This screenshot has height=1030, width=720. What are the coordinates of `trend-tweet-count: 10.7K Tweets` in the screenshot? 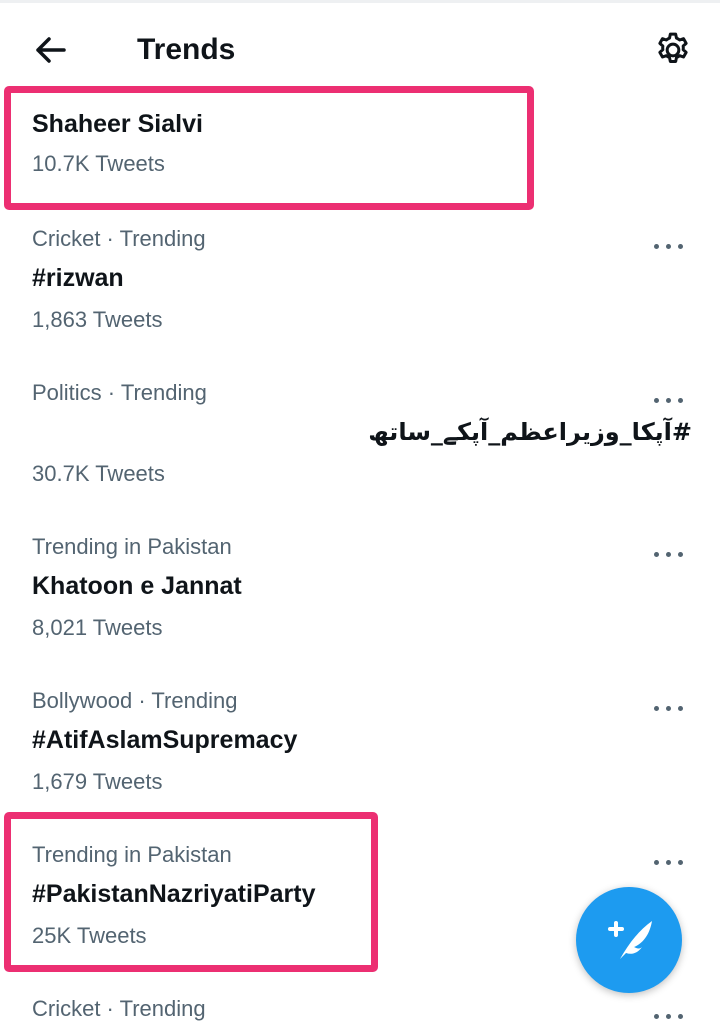 It's located at (98, 163).